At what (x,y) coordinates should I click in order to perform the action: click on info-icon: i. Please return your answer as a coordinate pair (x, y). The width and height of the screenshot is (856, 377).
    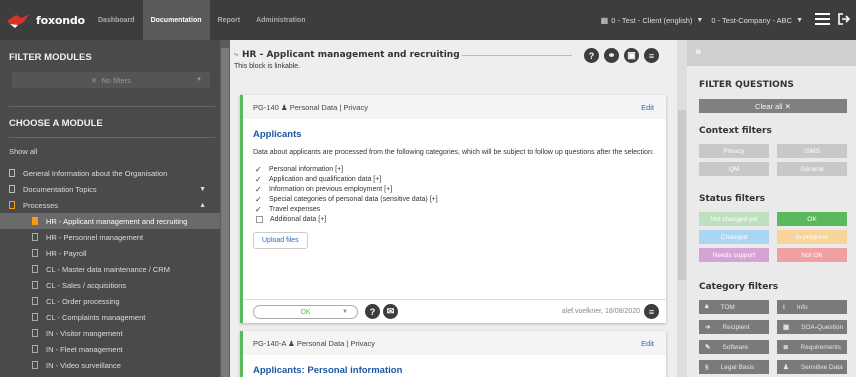
    Looking at the image, I should click on (784, 307).